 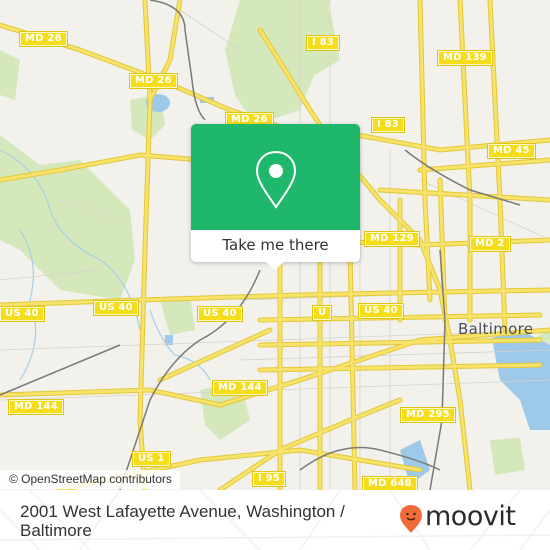 What do you see at coordinates (275, 265) in the screenshot?
I see `popup-pointer` at bounding box center [275, 265].